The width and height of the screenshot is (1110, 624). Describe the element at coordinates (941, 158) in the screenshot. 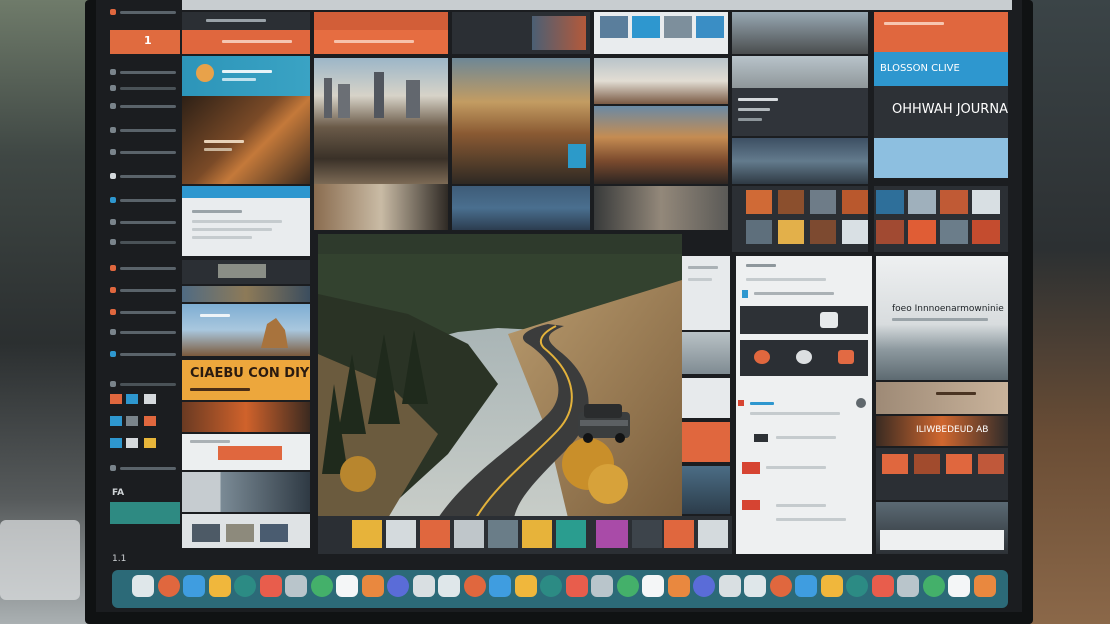

I see `panel-light-blue` at that location.